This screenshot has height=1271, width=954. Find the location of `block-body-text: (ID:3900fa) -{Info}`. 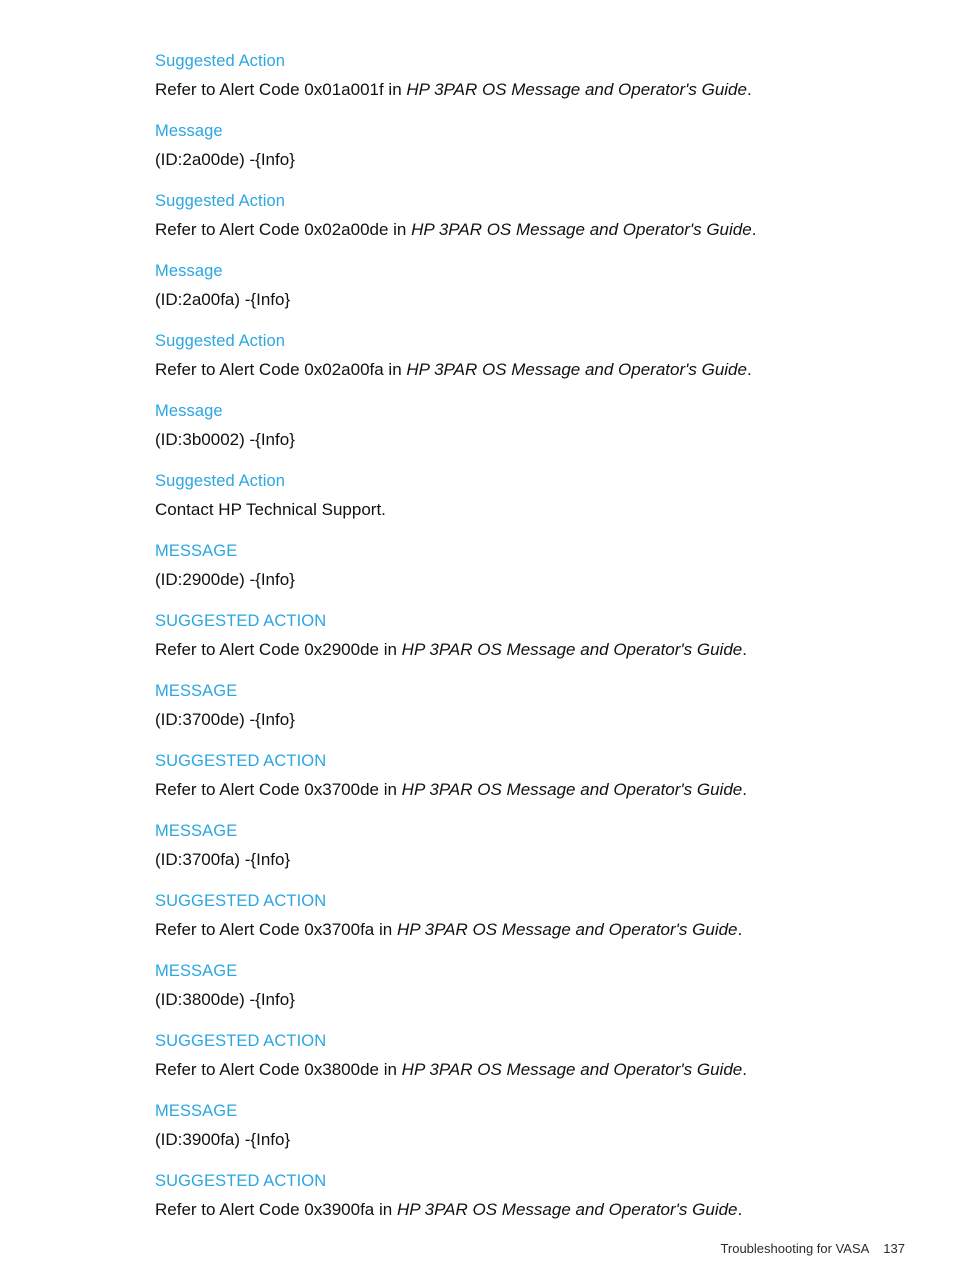

block-body-text: (ID:3900fa) -{Info} is located at coordinates (535, 1139).